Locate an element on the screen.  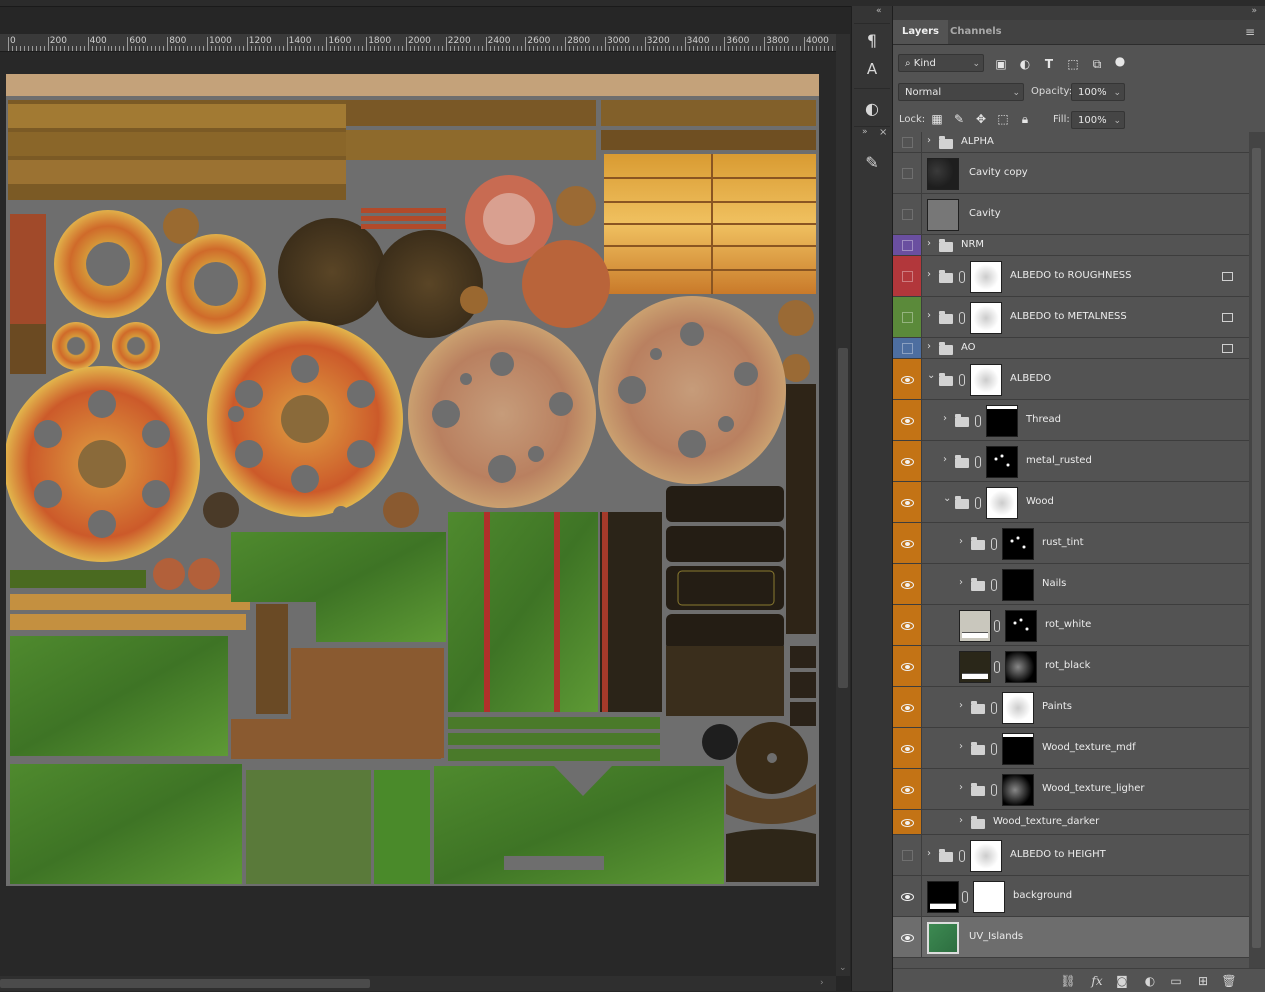
lock-image-icon: ✎ is located at coordinates (959, 119).